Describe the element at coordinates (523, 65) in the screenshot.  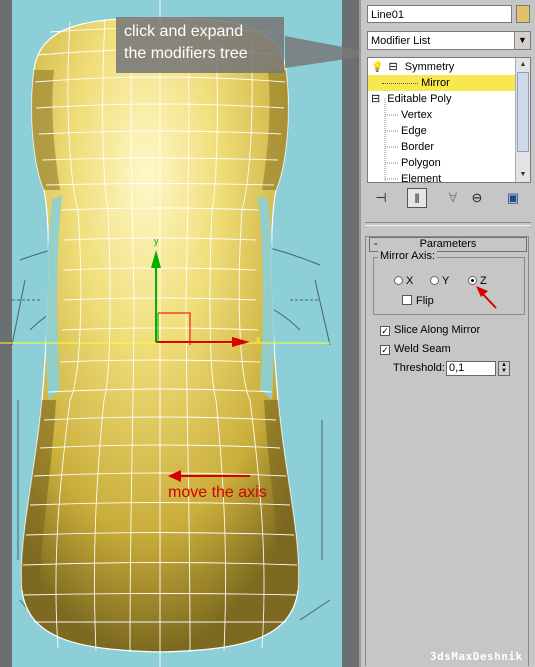
I see `scroll-up-icon: ▲` at that location.